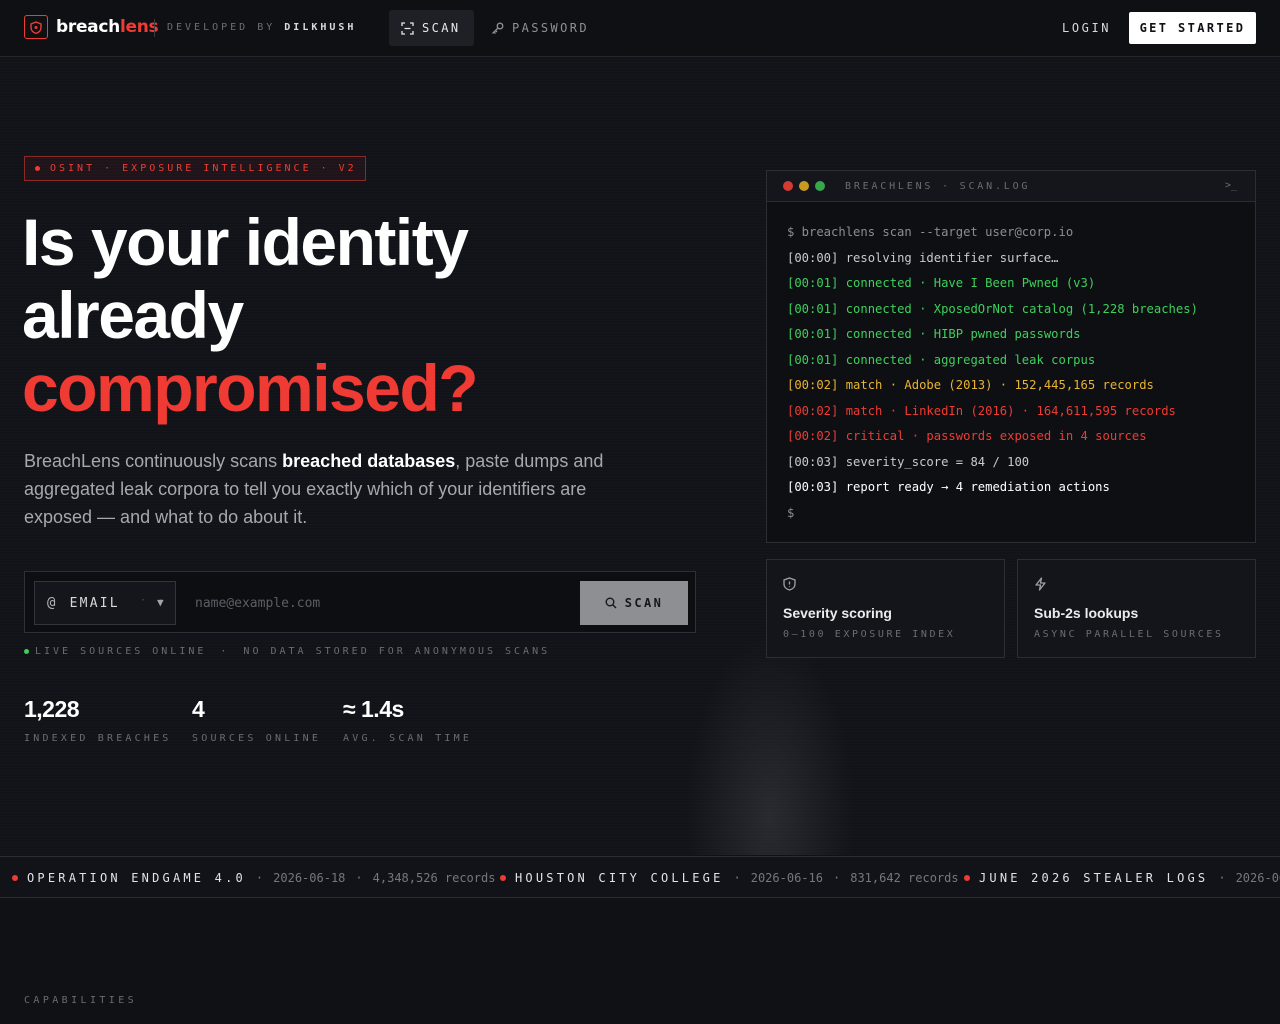 Image resolution: width=1280 pixels, height=1024 pixels. What do you see at coordinates (837, 613) in the screenshot?
I see `card-title: Severity scoring` at bounding box center [837, 613].